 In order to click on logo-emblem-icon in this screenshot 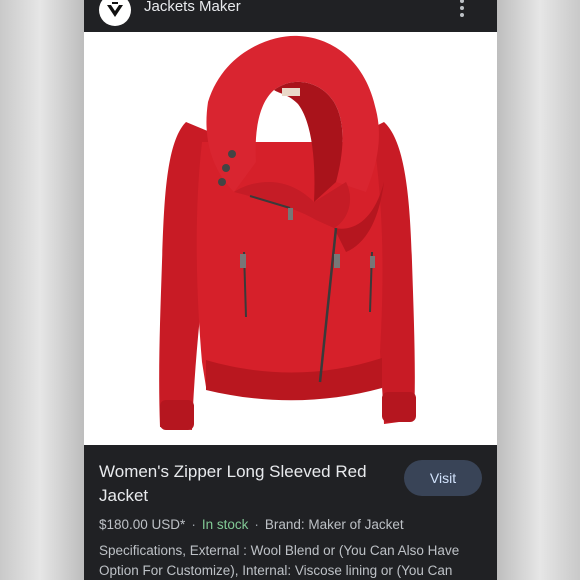, I will do `click(115, 9)`.